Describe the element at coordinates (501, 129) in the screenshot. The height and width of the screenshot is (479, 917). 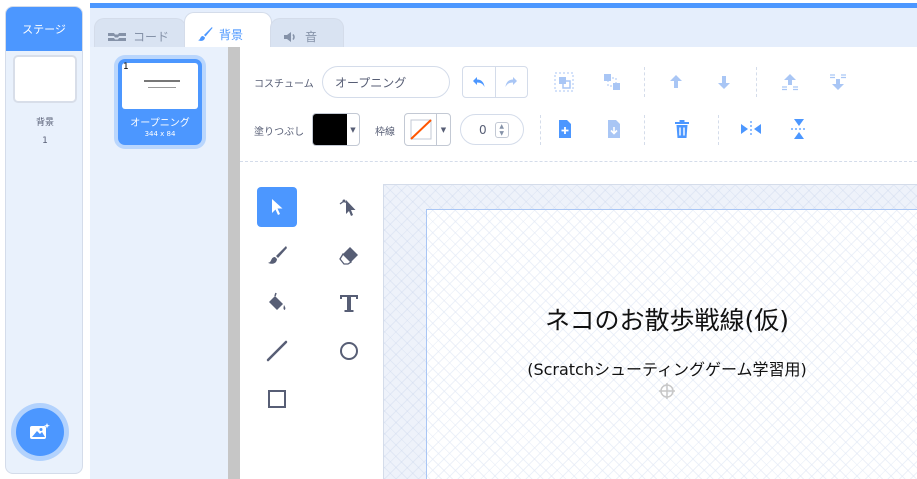
I see `stroke-width-stepper: ▲ ▼` at that location.